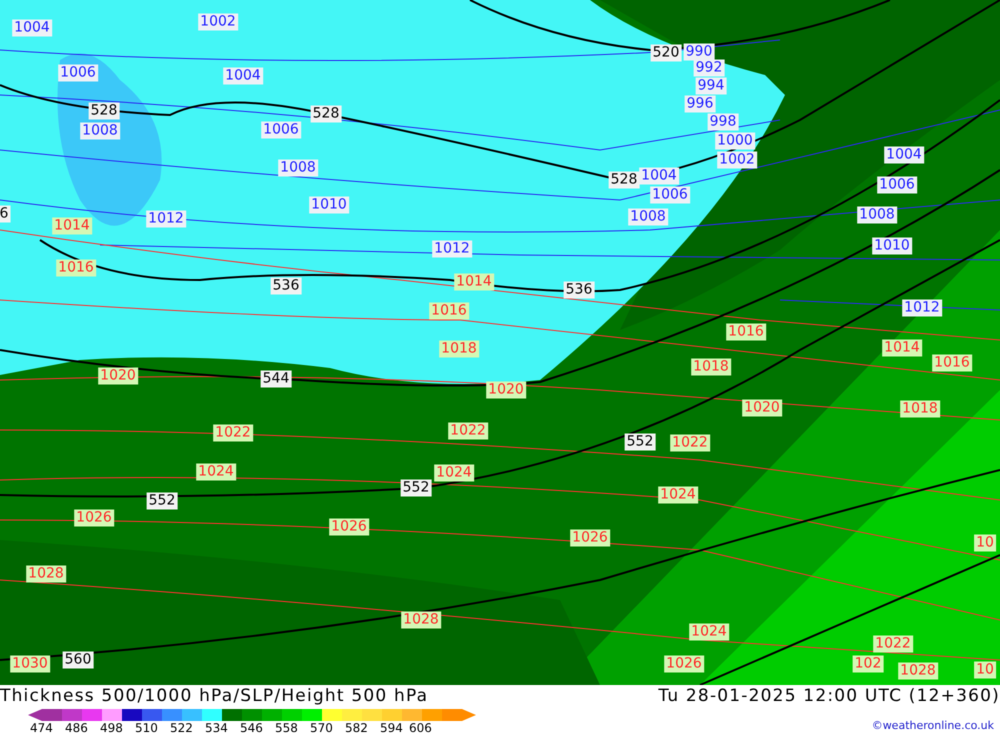  Describe the element at coordinates (214, 696) in the screenshot. I see `map-title: Thickness 500/1000 hPa/SLP/Height 500 hPa` at that location.